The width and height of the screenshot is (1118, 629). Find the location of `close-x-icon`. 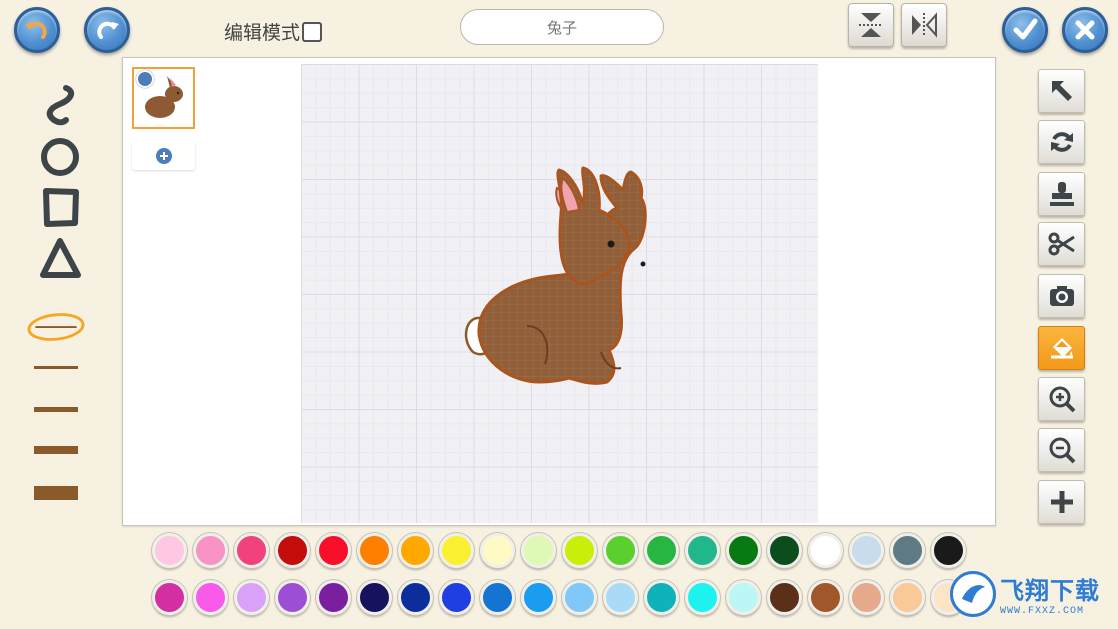

close-x-icon is located at coordinates (1085, 30).